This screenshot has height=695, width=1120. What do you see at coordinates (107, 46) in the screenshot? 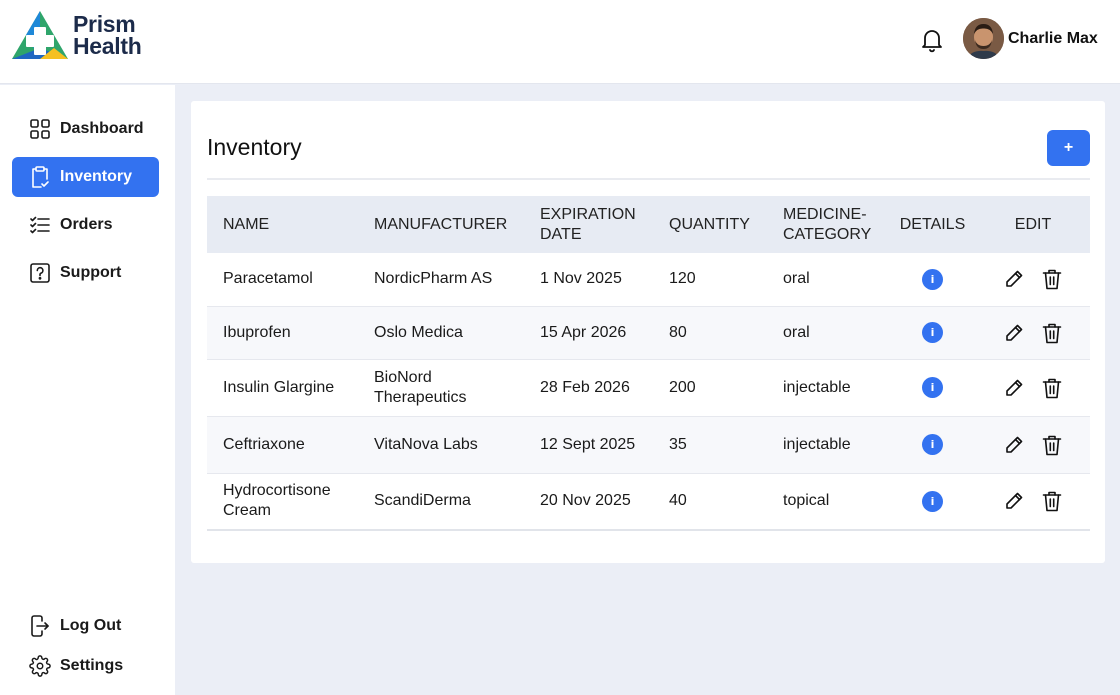
I see `brand-line2: Health` at bounding box center [107, 46].